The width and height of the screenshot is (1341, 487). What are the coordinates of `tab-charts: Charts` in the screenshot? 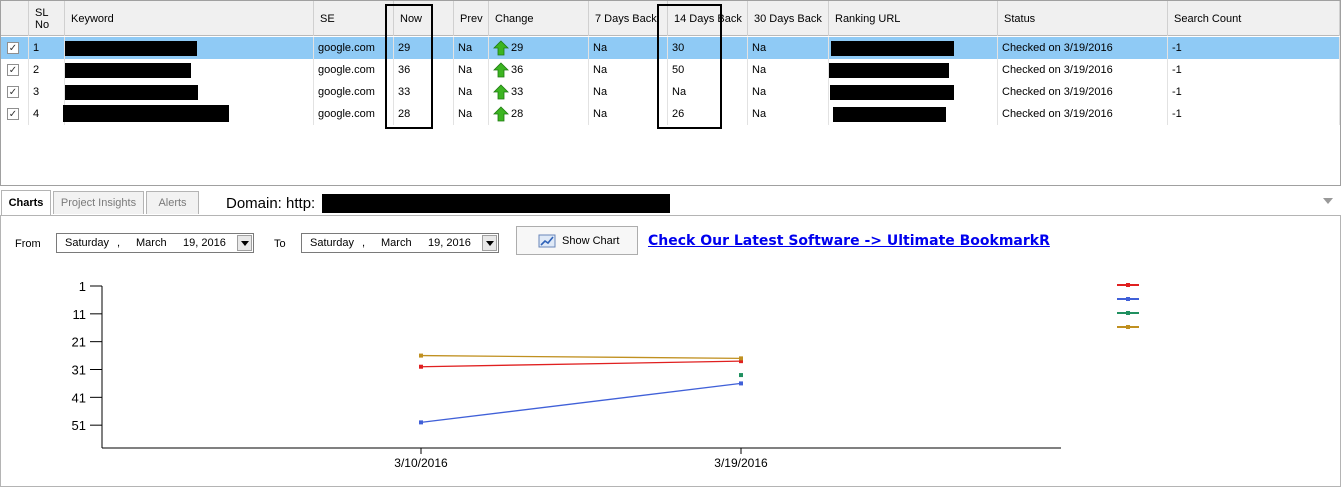 It's located at (26, 202).